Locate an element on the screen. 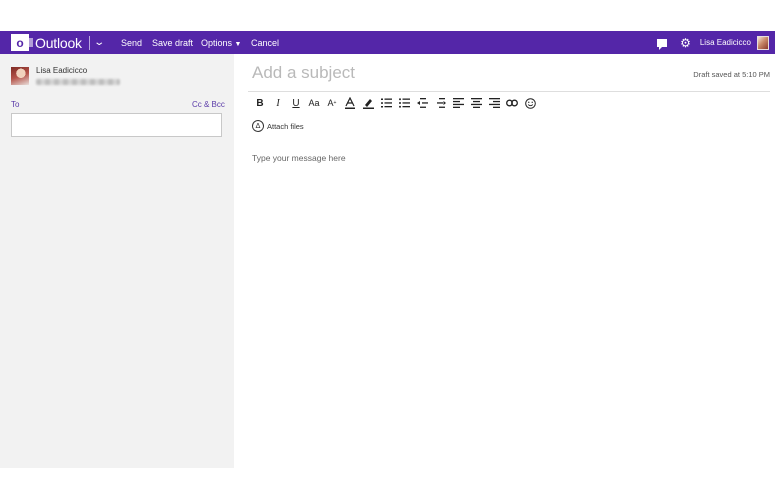 This screenshot has height=500, width=775. to-input is located at coordinates (116, 125).